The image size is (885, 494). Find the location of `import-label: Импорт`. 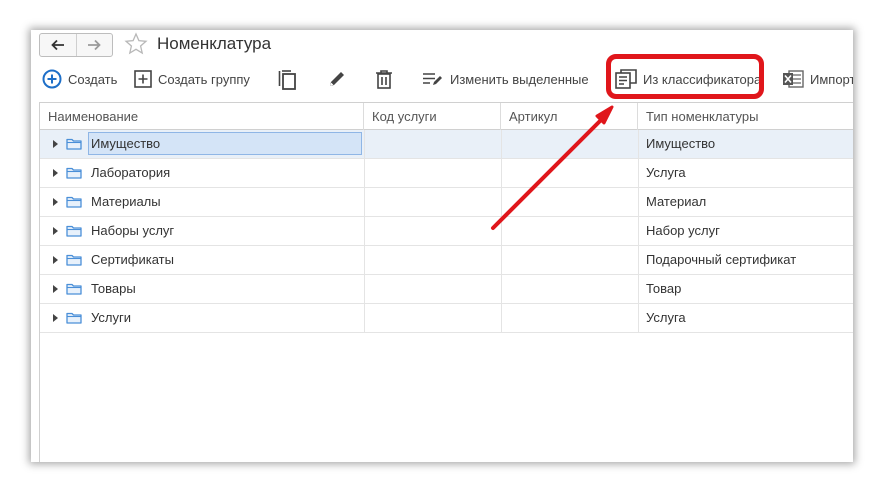

import-label: Импорт is located at coordinates (831, 79).